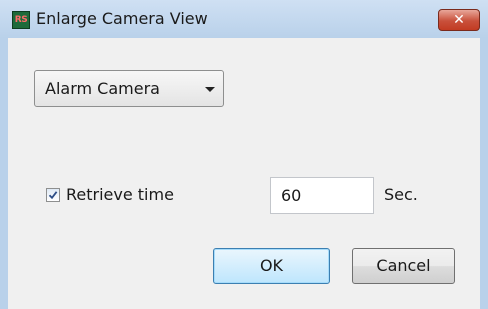 Image resolution: width=488 pixels, height=309 pixels. What do you see at coordinates (244, 19) in the screenshot?
I see `title-bar: RS Enlarge Camera View ✕` at bounding box center [244, 19].